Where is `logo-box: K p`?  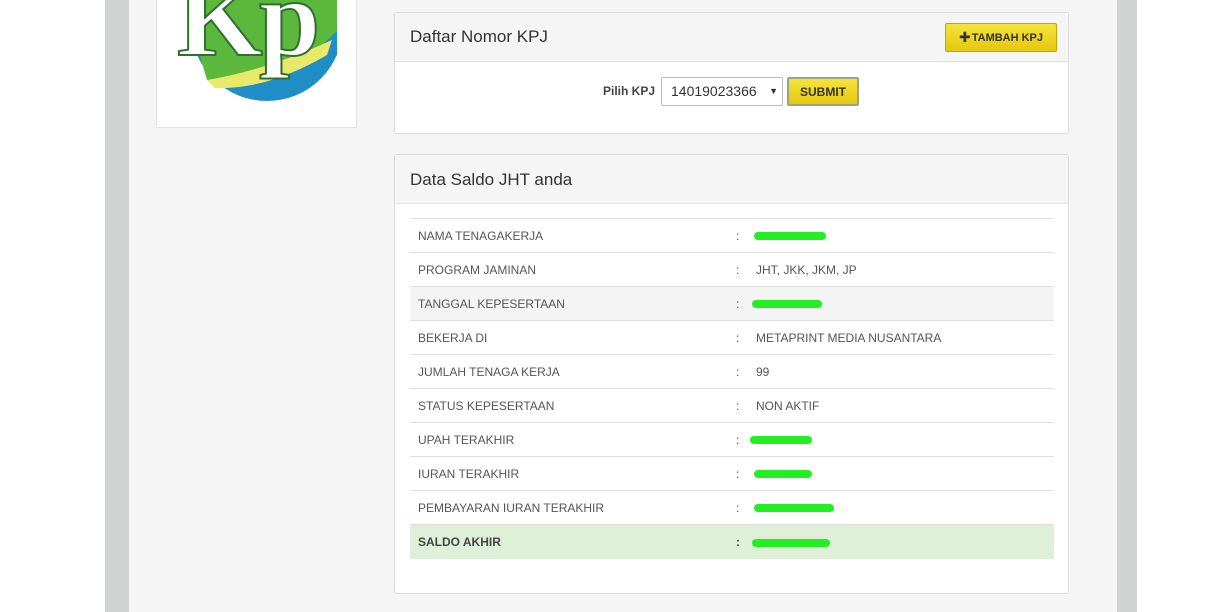 logo-box: K p is located at coordinates (256, 64).